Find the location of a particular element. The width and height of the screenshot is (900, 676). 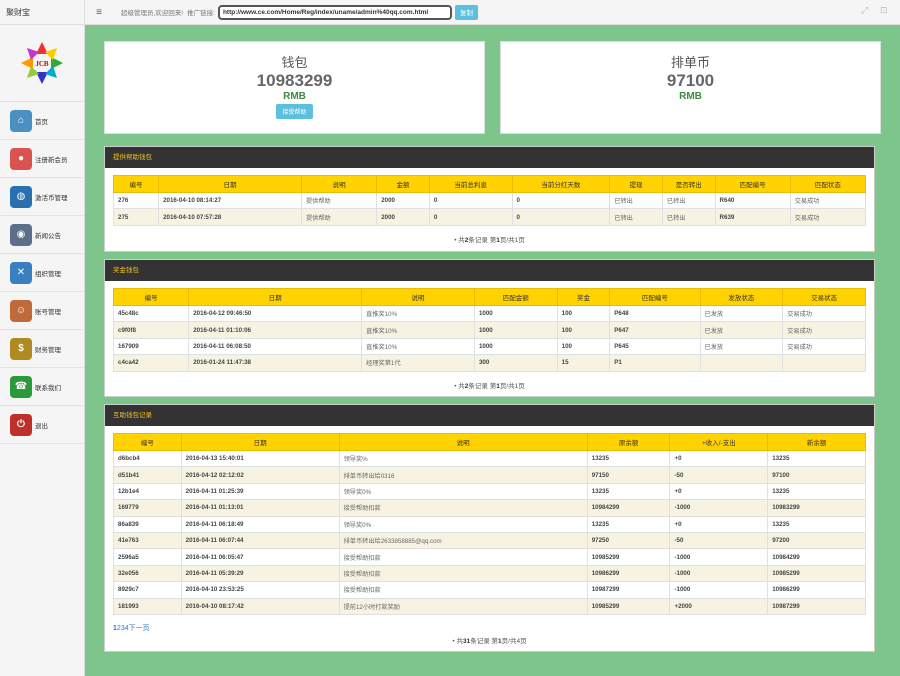

wallet-title: 钱包 is located at coordinates (294, 62).